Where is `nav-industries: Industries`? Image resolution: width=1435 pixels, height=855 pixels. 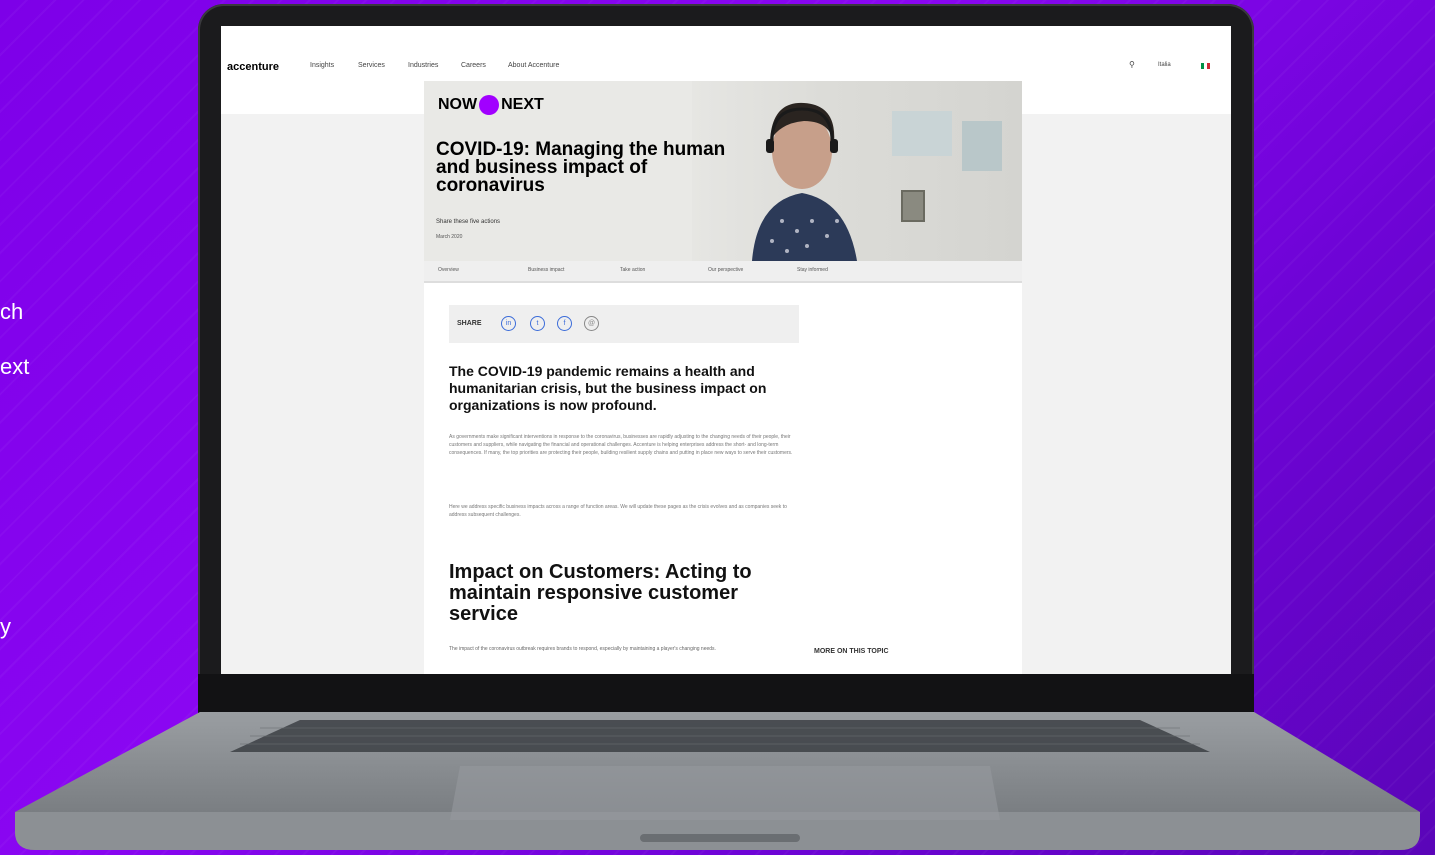 nav-industries: Industries is located at coordinates (423, 65).